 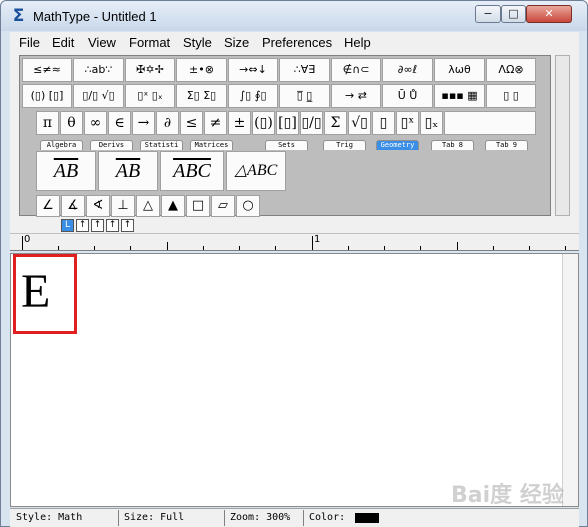 I want to click on pi-symbol: π, so click(x=47, y=123).